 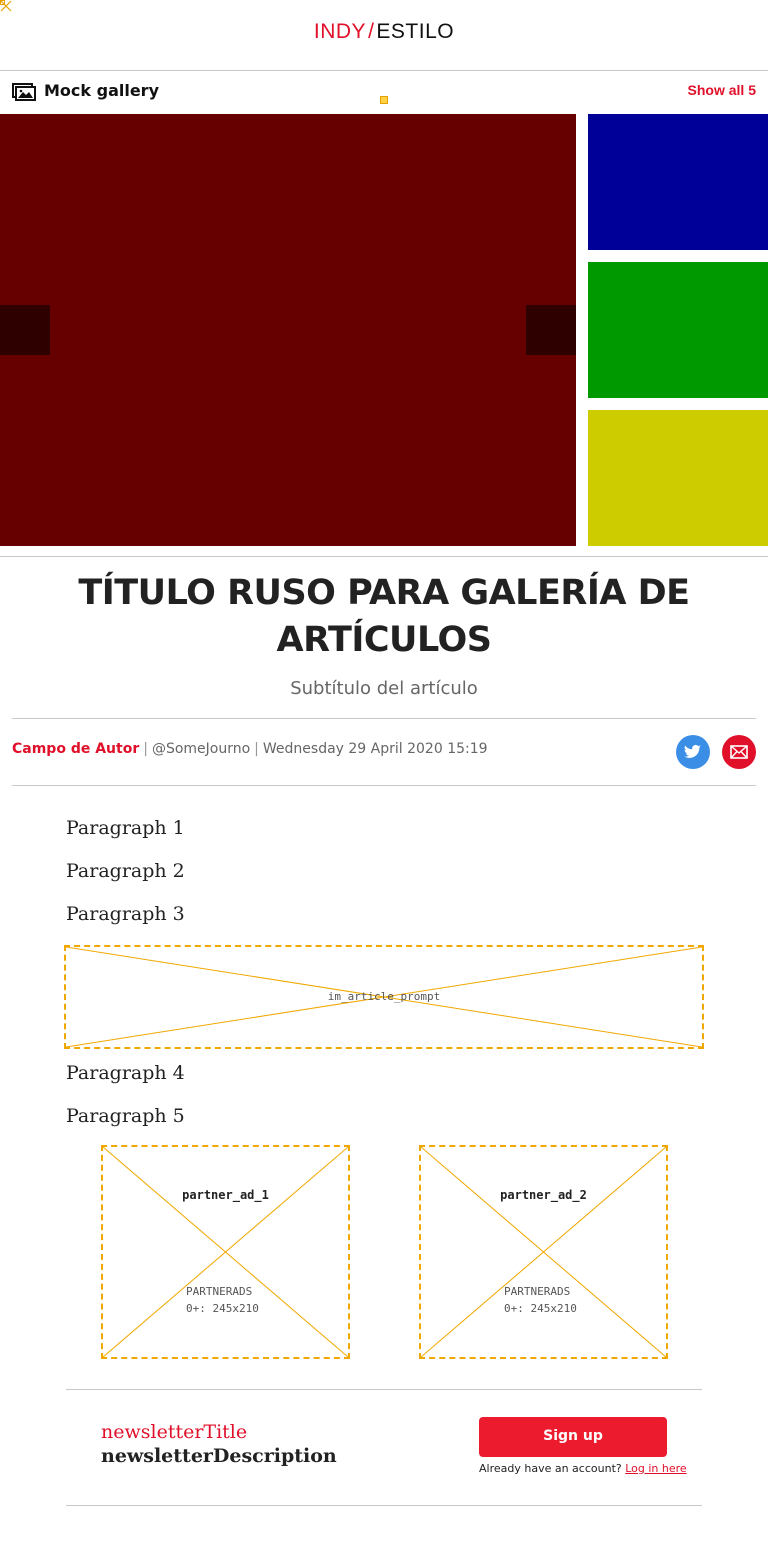 I want to click on article-prompt-ad: im_article_prompt, so click(x=384, y=997).